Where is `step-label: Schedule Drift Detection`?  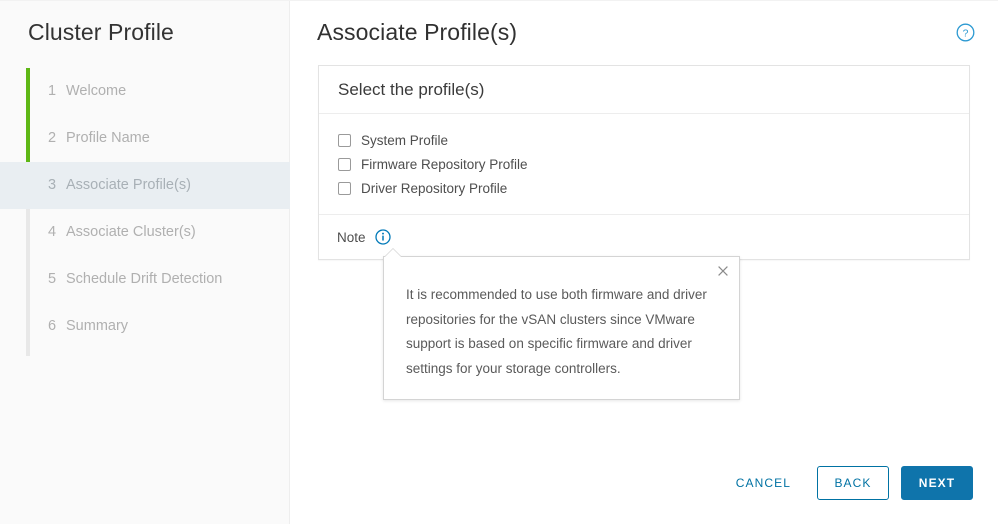
step-label: Schedule Drift Detection is located at coordinates (144, 279).